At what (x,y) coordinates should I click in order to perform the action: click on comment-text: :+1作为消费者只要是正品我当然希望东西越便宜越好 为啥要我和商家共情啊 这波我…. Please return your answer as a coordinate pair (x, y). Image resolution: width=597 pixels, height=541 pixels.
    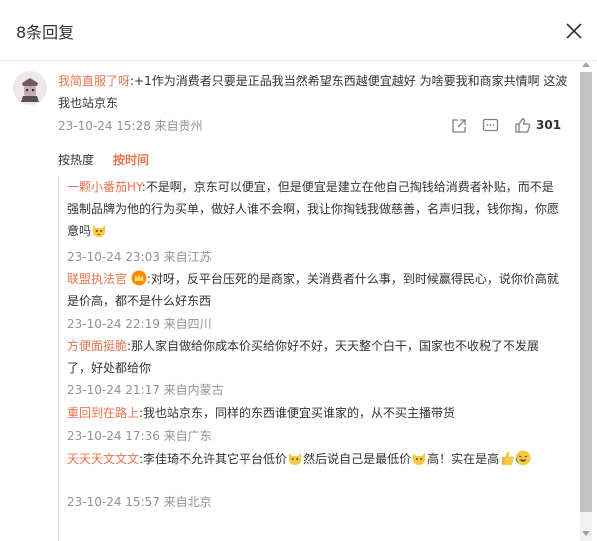
    Looking at the image, I should click on (313, 92).